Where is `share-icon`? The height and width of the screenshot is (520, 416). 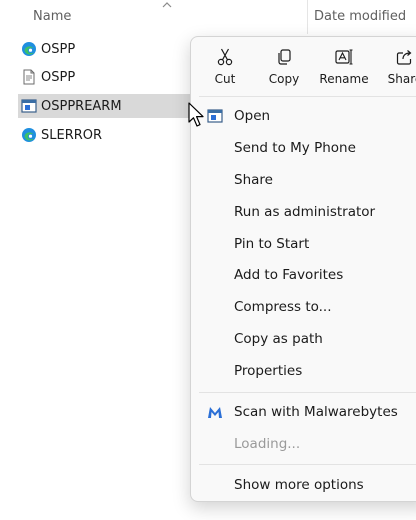
share-icon is located at coordinates (405, 57).